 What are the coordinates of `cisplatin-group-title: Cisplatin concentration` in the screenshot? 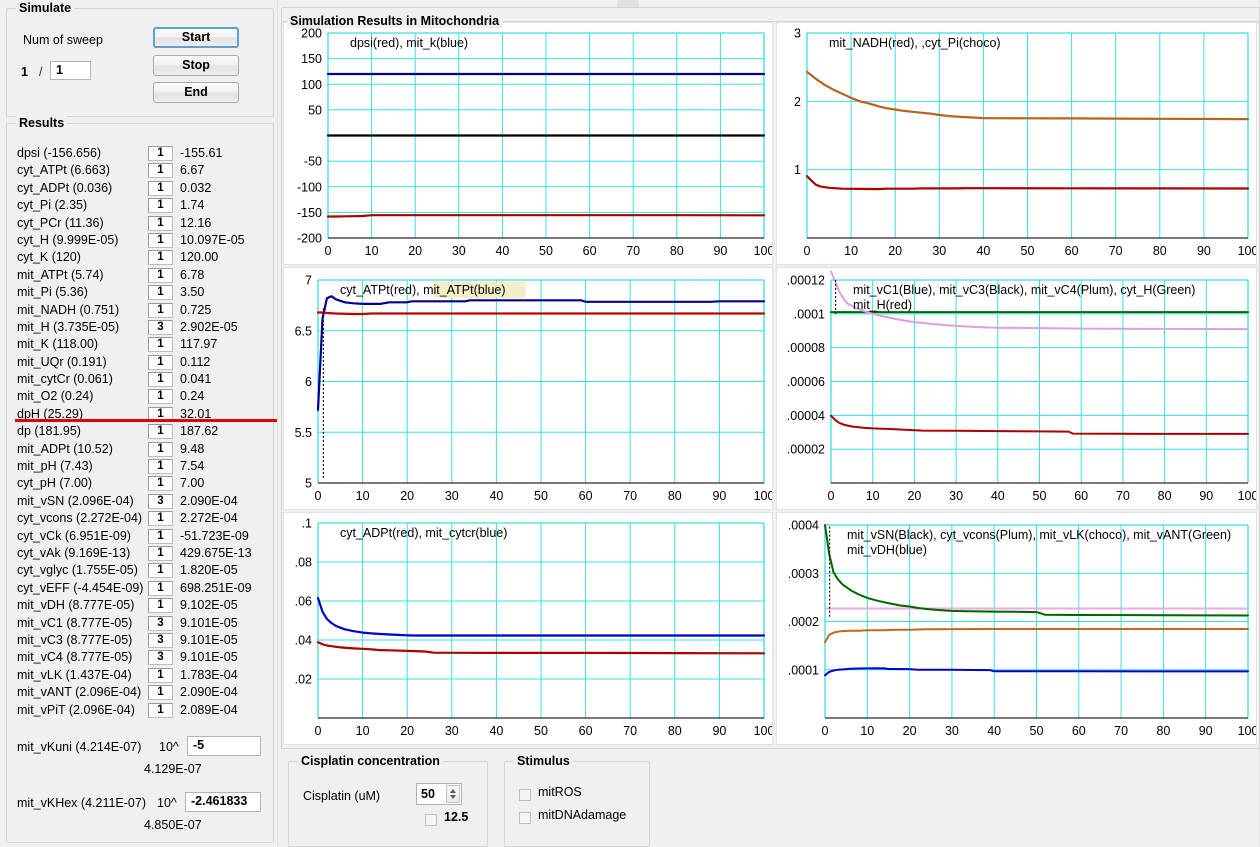 It's located at (370, 761).